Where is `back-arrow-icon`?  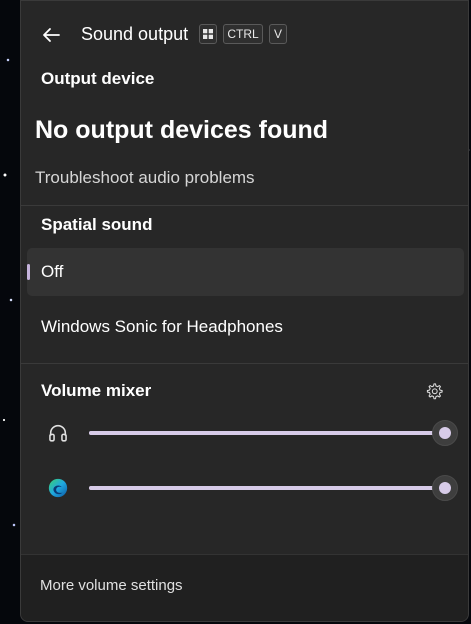 back-arrow-icon is located at coordinates (51, 35).